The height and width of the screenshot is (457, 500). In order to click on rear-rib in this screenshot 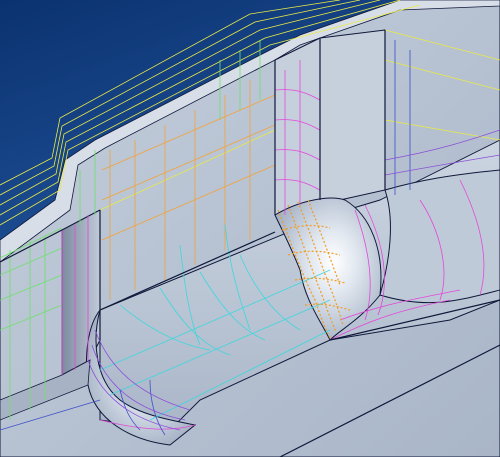, I will do `click(330, 122)`.